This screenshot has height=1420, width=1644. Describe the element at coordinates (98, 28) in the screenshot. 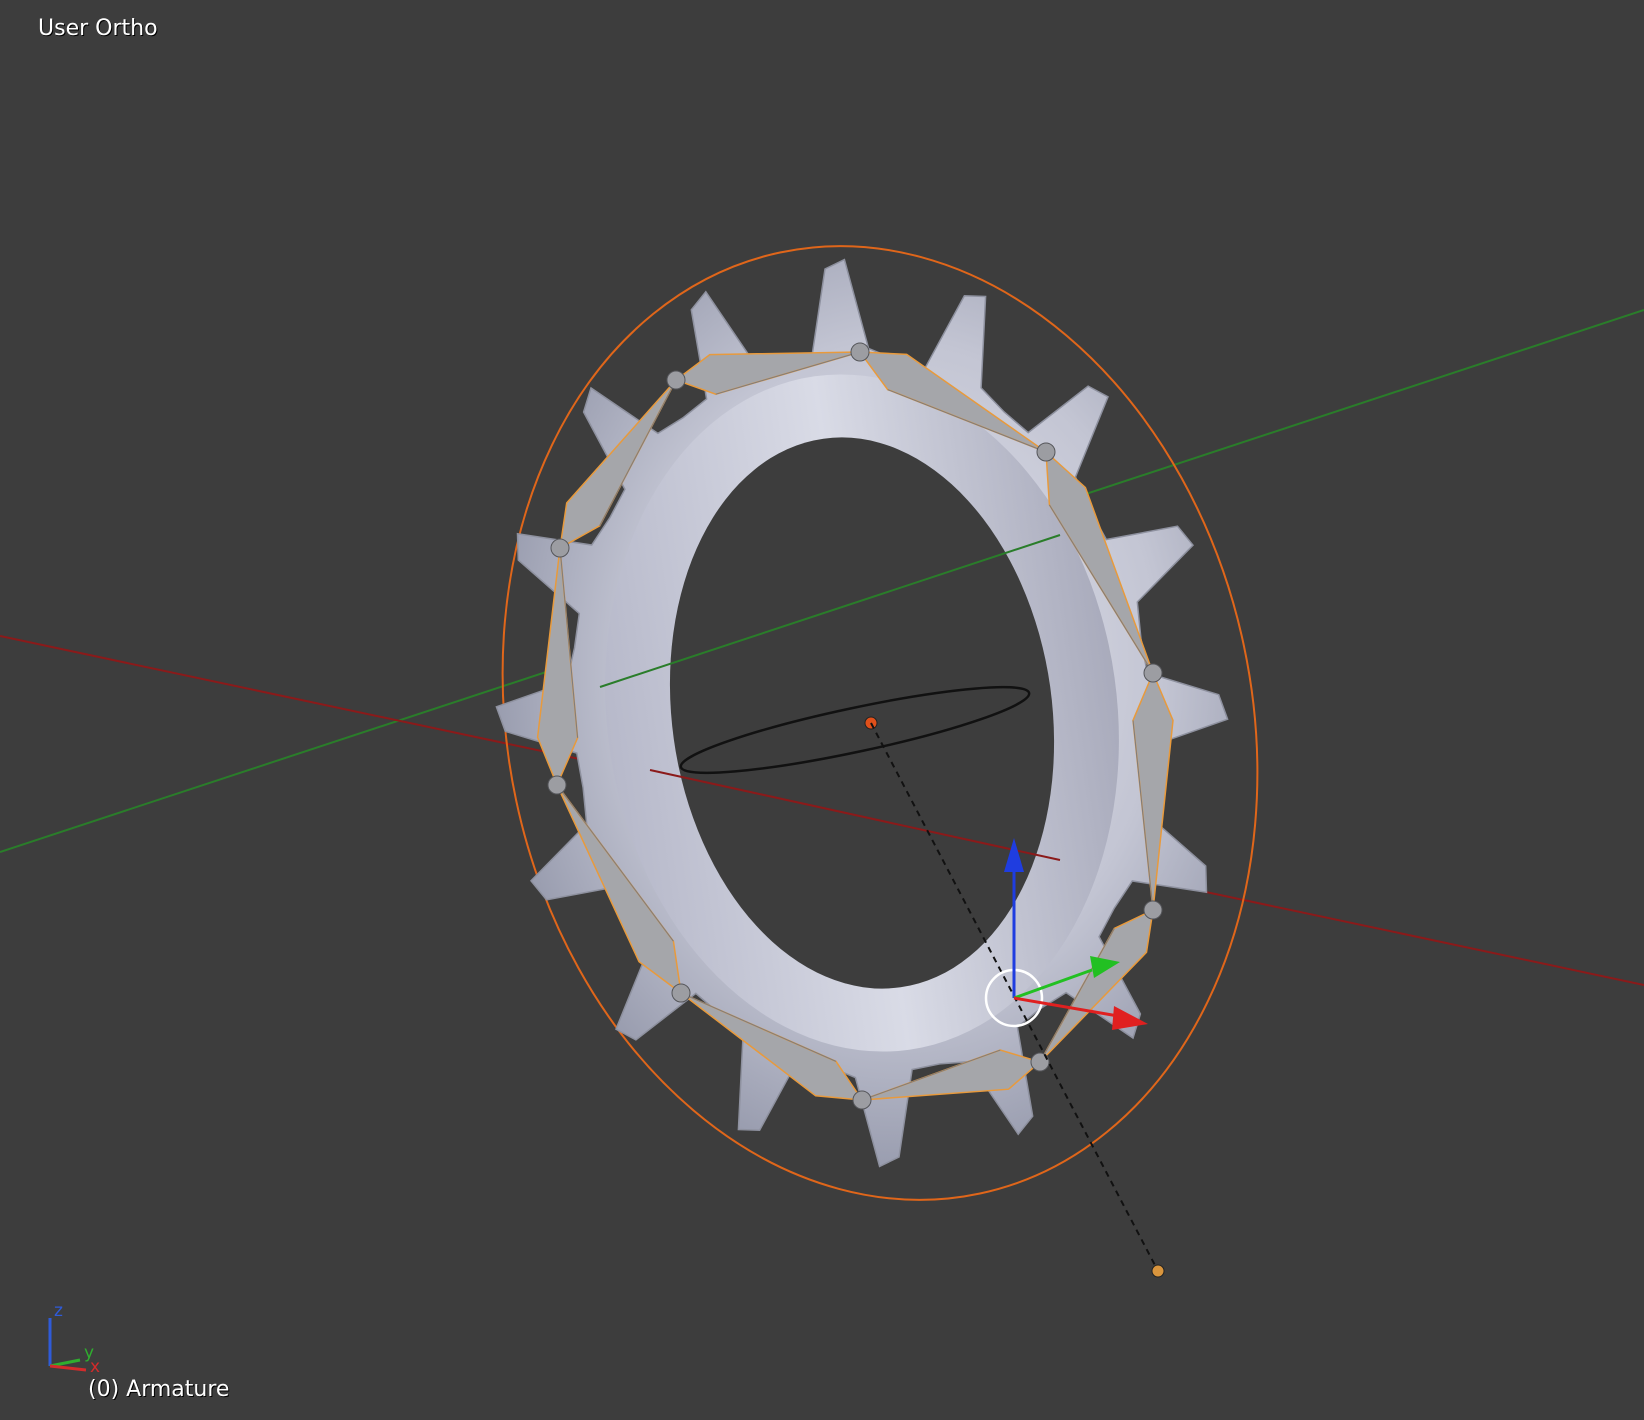

I see `view-label: User Ortho` at that location.